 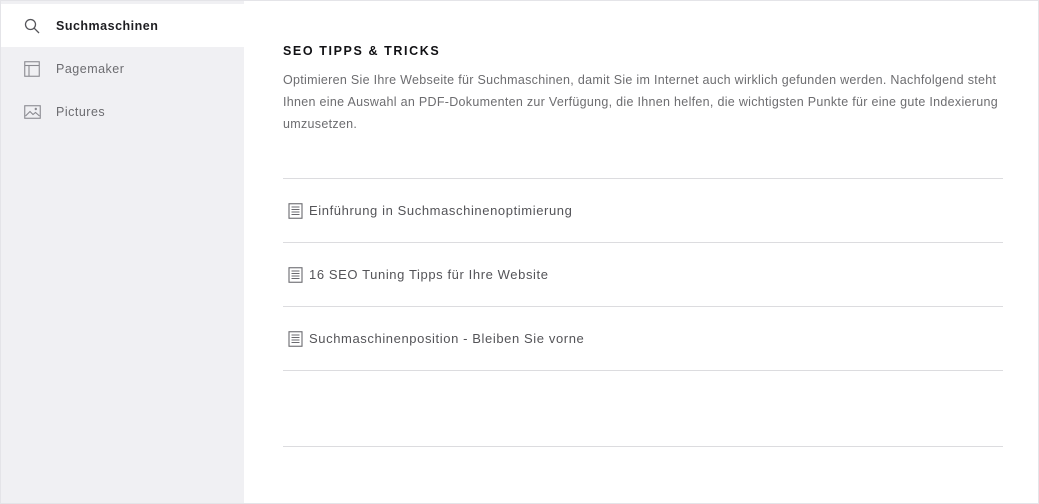 What do you see at coordinates (440, 210) in the screenshot?
I see `document-link: Einführung in Suchmaschinenoptimierung` at bounding box center [440, 210].